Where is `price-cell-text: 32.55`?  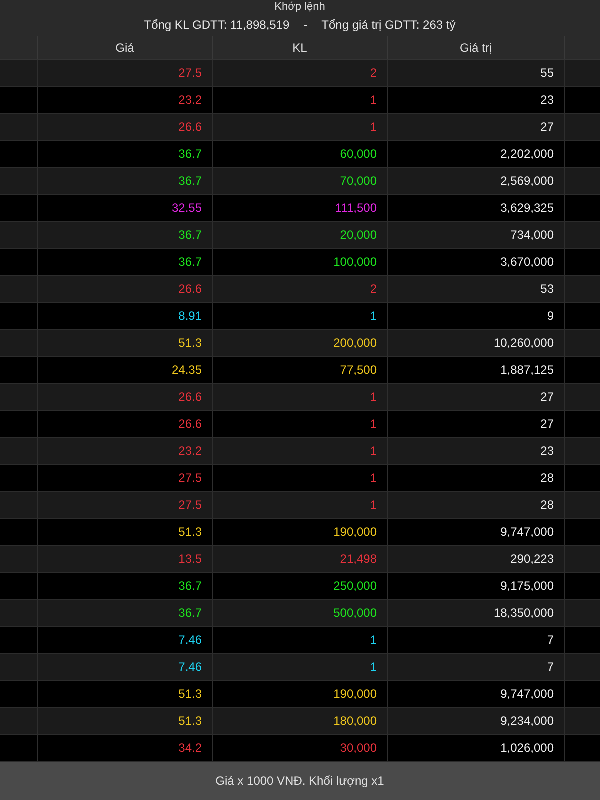
price-cell-text: 32.55 is located at coordinates (187, 208).